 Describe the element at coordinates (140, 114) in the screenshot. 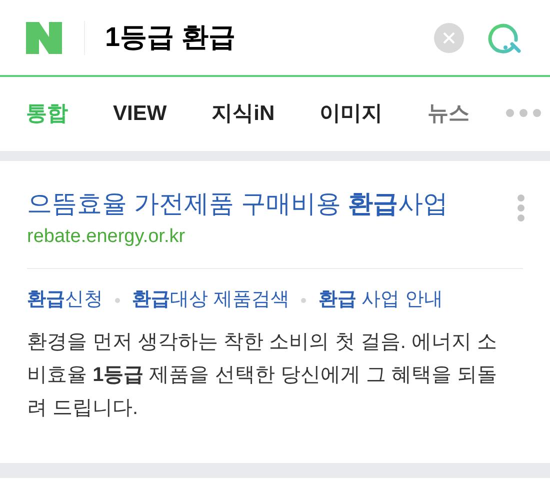

I see `tab: VIEW` at that location.